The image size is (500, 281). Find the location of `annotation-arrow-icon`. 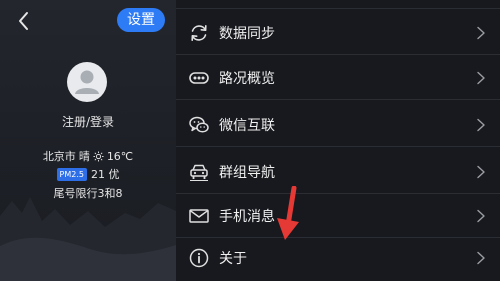

annotation-arrow-icon is located at coordinates (288, 213).